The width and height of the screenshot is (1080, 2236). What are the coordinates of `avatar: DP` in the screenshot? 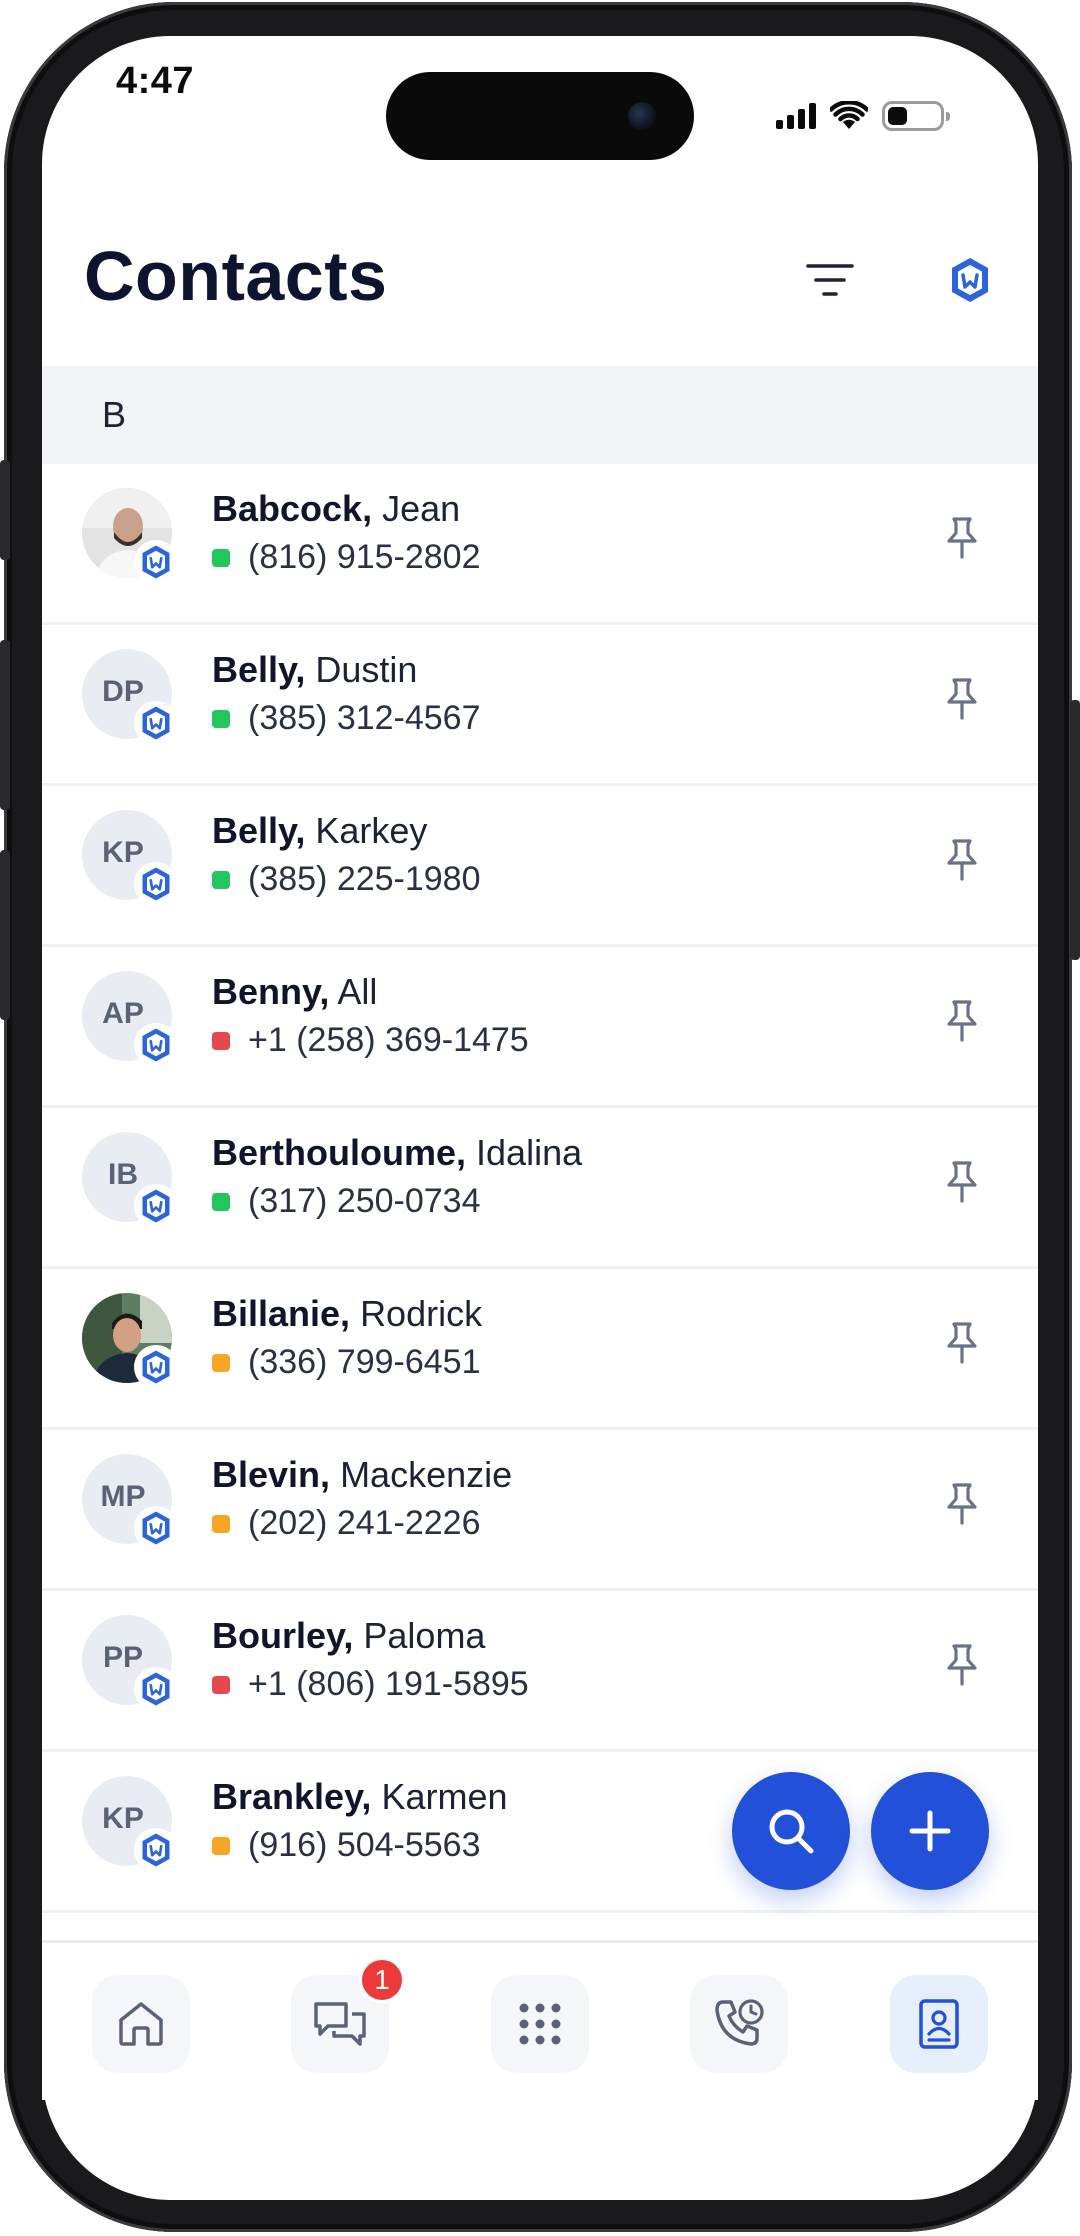 It's located at (130, 697).